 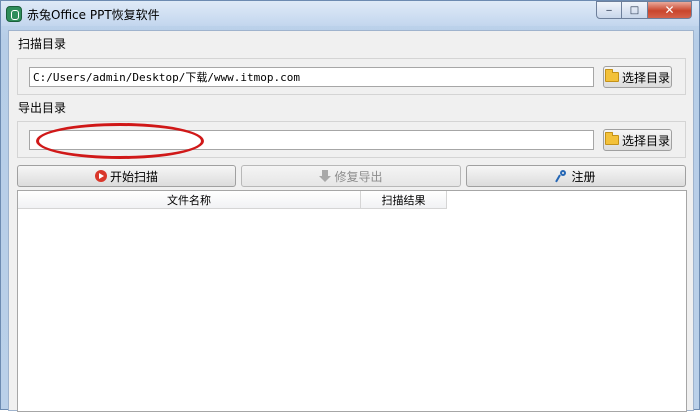 What do you see at coordinates (325, 176) in the screenshot?
I see `download-arrow-icon` at bounding box center [325, 176].